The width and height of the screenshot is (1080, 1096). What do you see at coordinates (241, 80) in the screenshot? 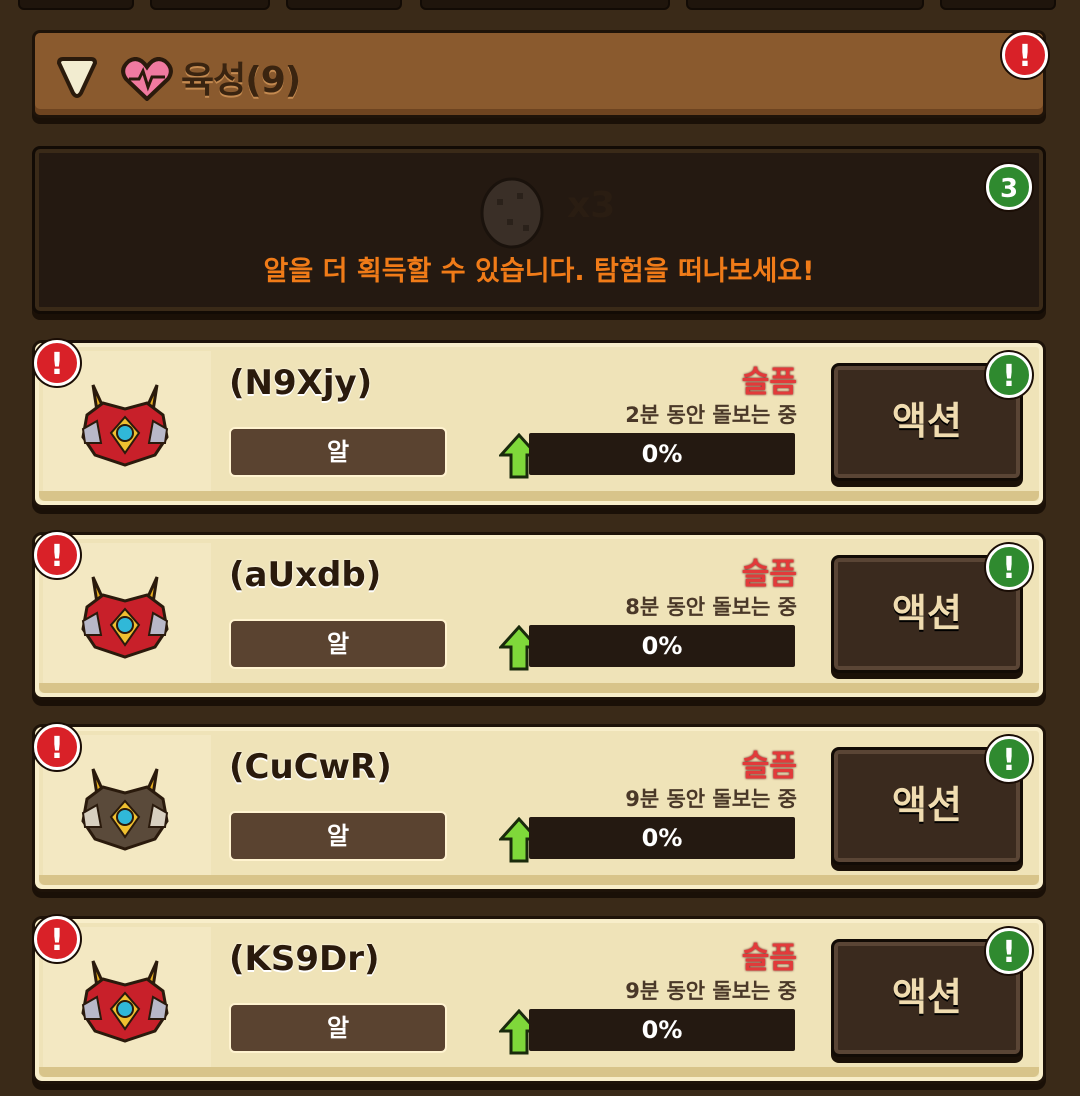
I see `section-title: 육성(9)` at bounding box center [241, 80].